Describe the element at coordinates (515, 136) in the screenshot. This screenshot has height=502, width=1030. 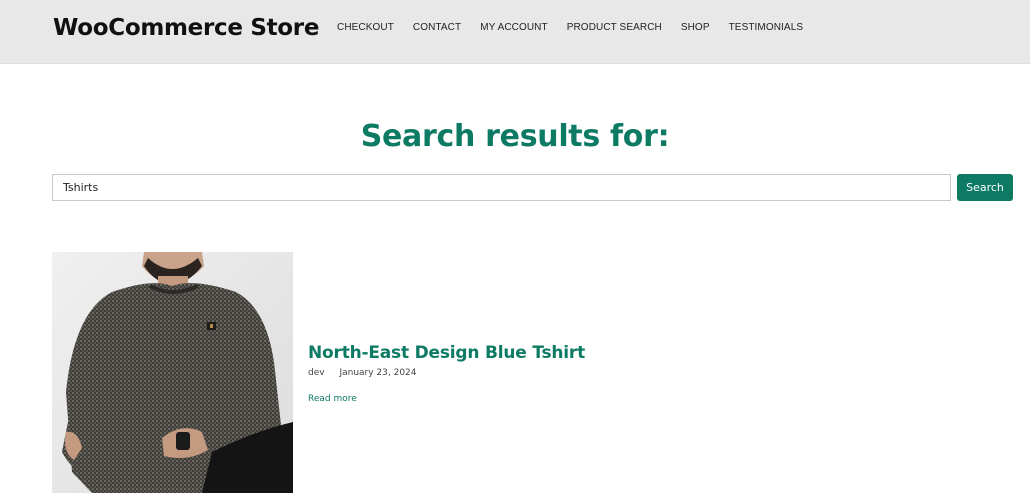
I see `page-title: Search results for:` at that location.